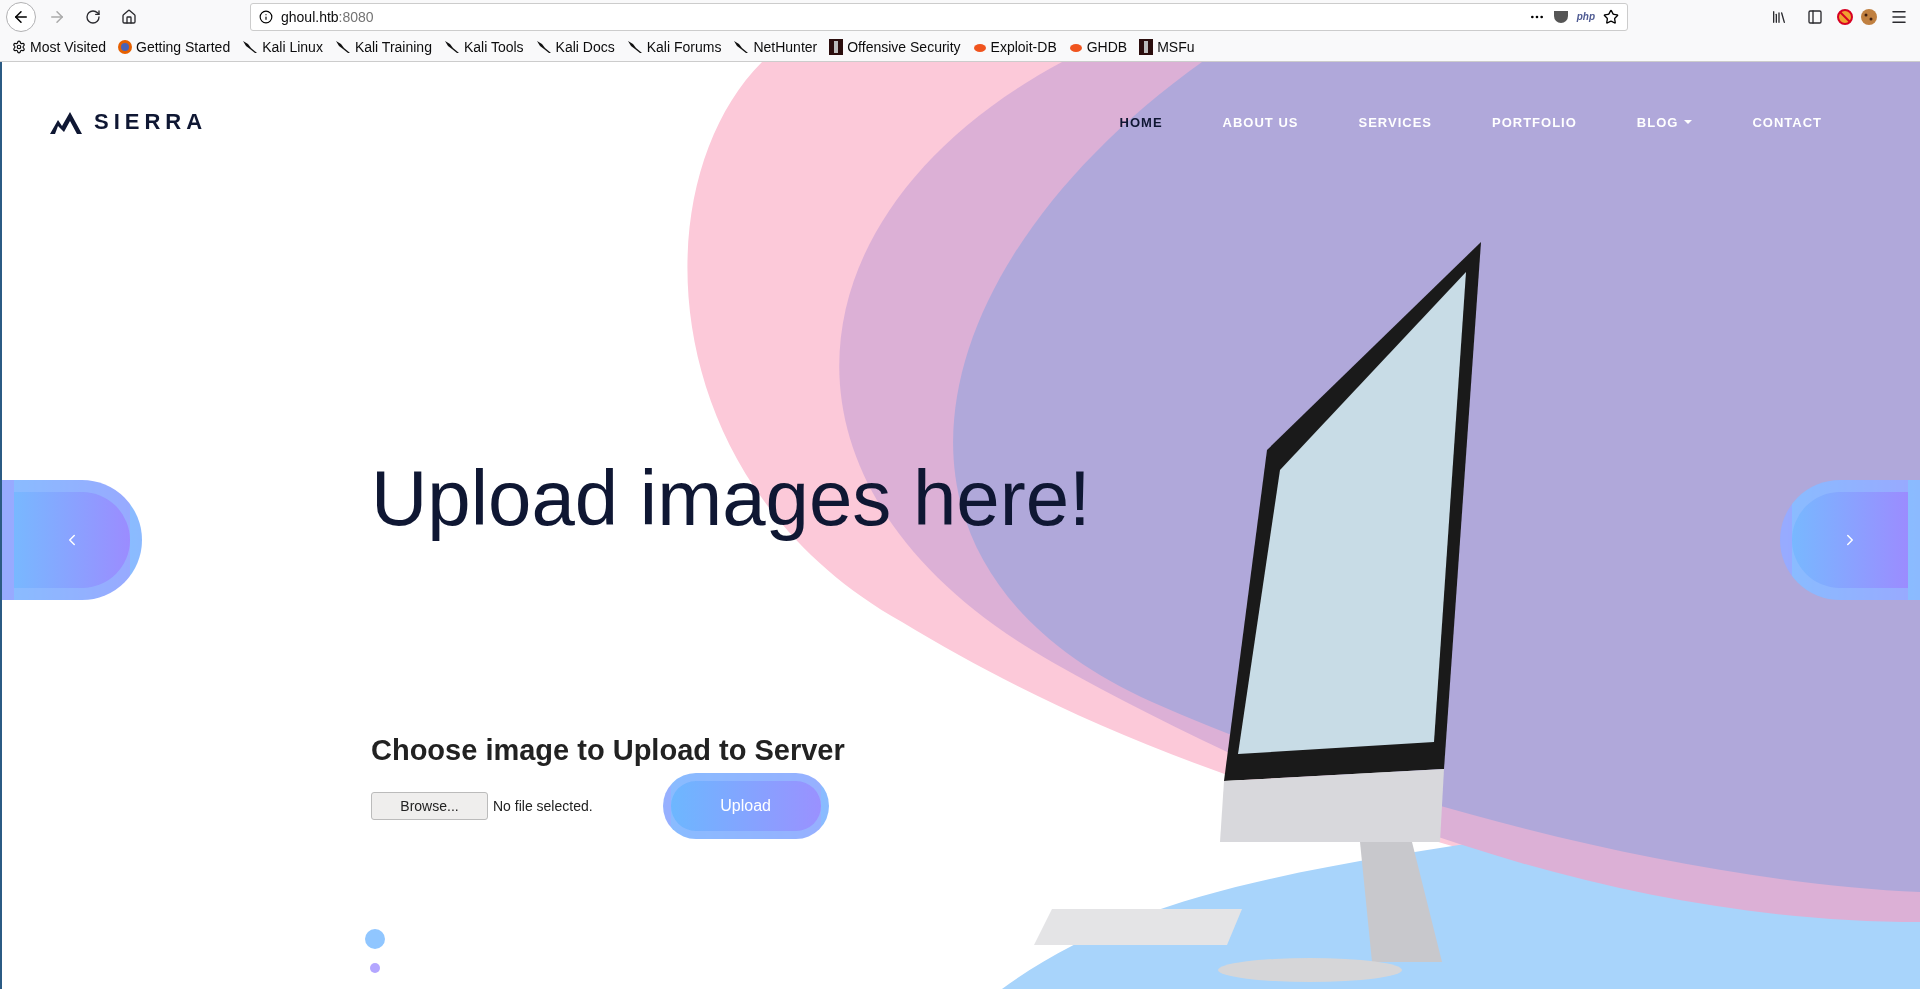 This screenshot has height=989, width=1920. I want to click on bookmark-link: Getting Started, so click(174, 47).